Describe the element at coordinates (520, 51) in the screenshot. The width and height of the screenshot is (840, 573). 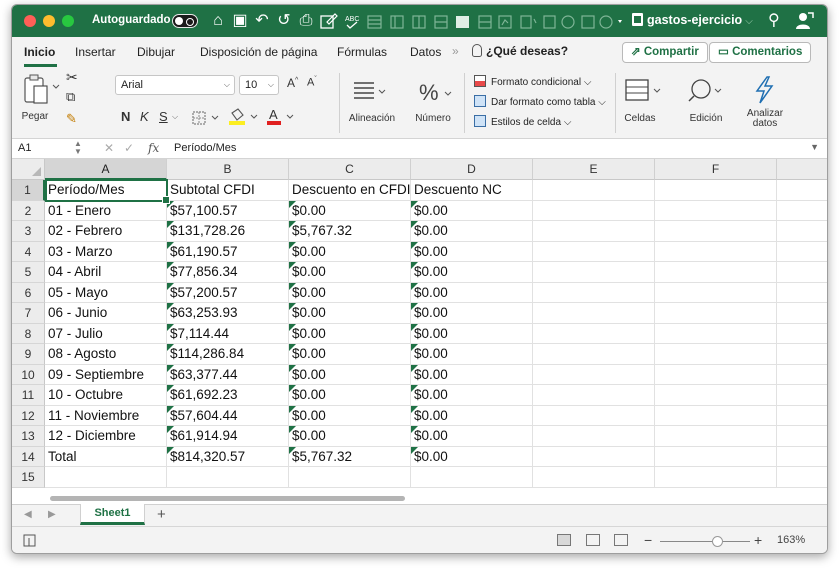
I see `tell-me-search: ¿Qué deseas?` at that location.